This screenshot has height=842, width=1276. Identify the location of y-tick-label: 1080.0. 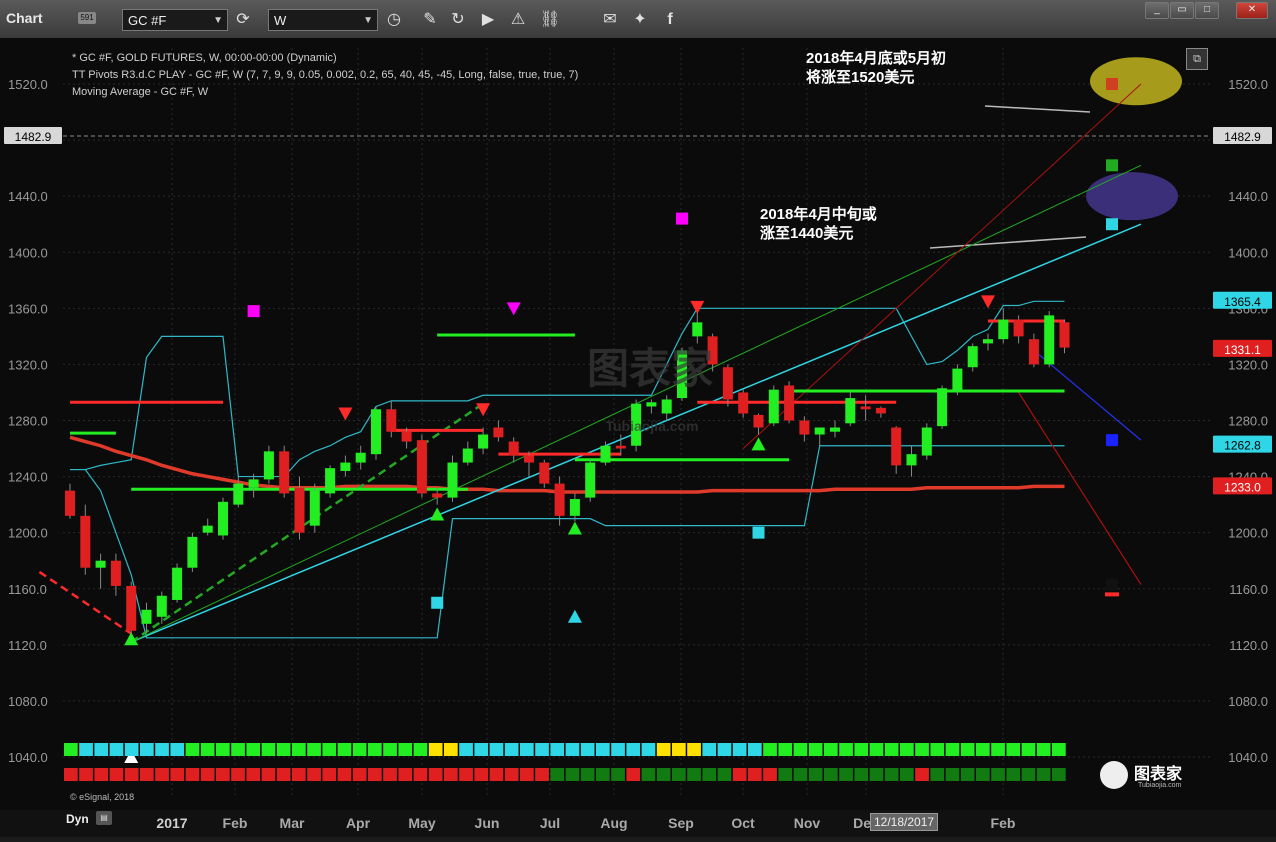
(1248, 701).